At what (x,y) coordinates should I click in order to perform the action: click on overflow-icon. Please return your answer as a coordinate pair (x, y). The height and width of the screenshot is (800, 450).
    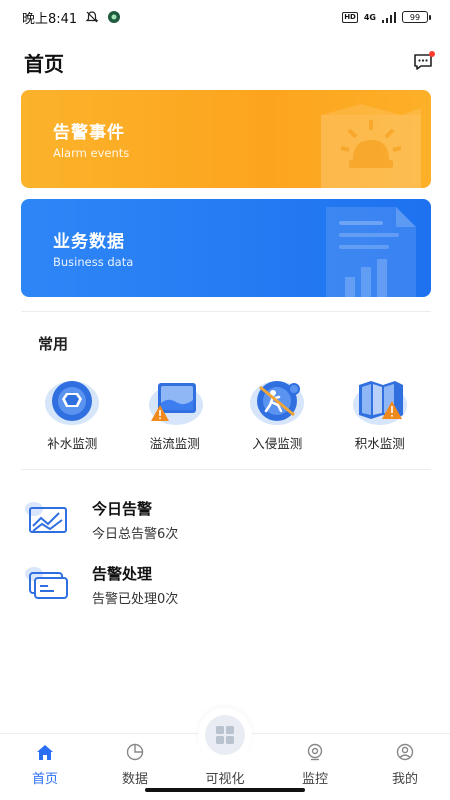
    Looking at the image, I should click on (175, 401).